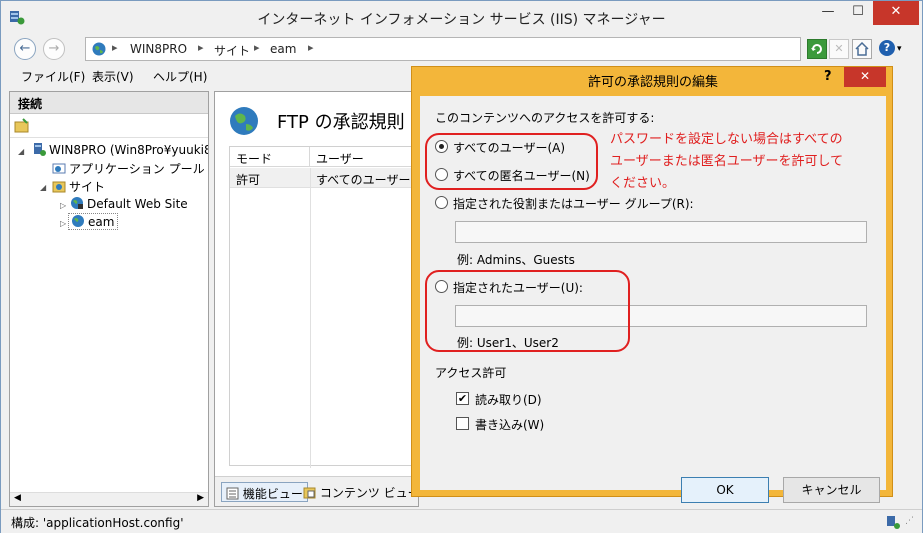 The height and width of the screenshot is (533, 923). I want to click on back-button: ←, so click(25, 49).